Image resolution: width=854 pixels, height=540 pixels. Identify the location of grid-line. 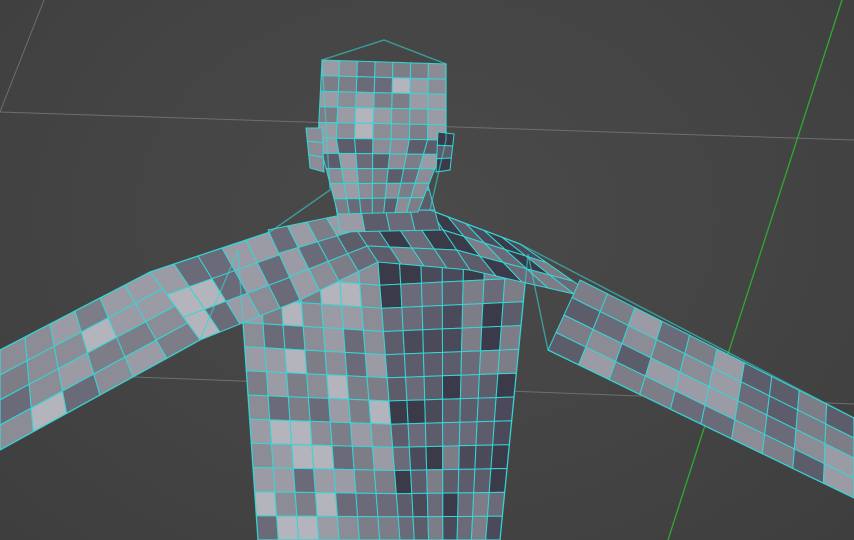
(22, 56).